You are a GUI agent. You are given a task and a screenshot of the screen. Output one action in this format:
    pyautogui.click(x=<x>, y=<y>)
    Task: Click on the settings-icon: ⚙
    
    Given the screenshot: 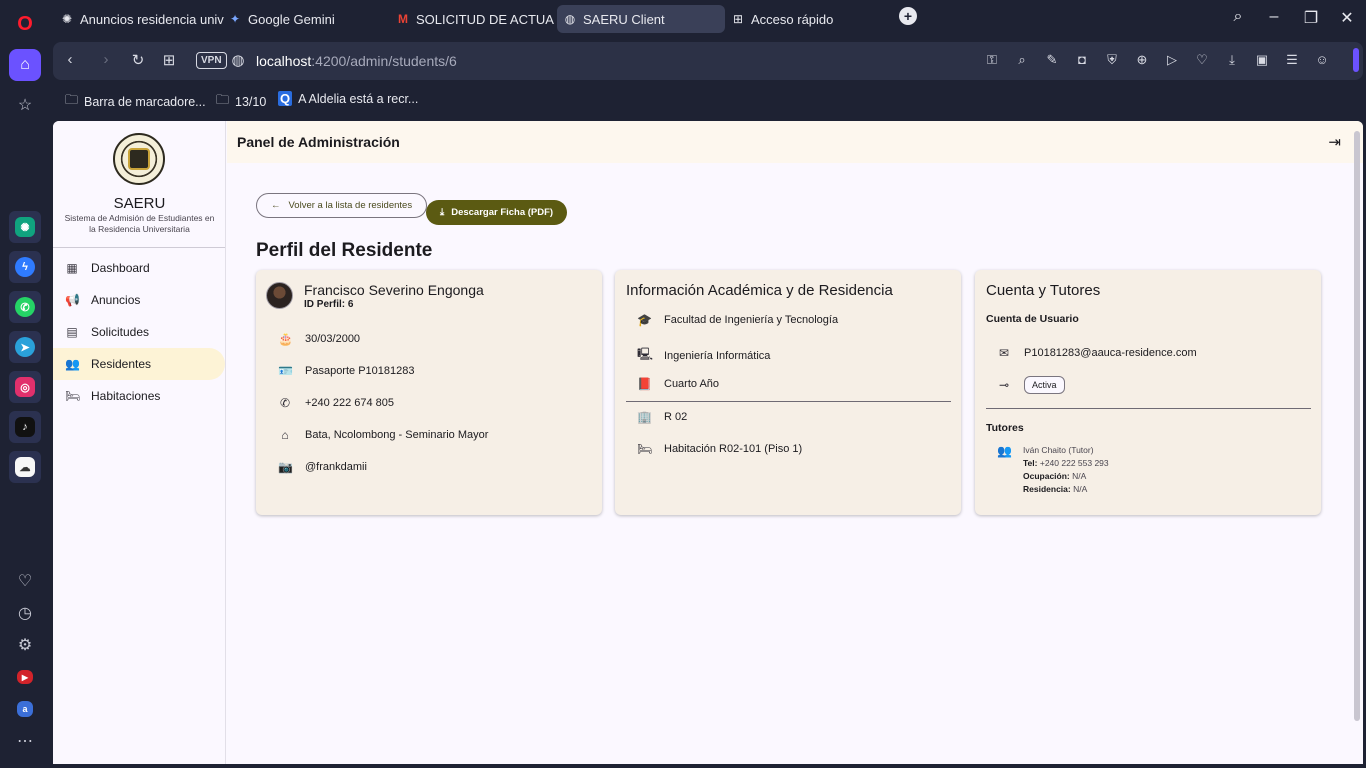 What is the action you would take?
    pyautogui.click(x=25, y=645)
    